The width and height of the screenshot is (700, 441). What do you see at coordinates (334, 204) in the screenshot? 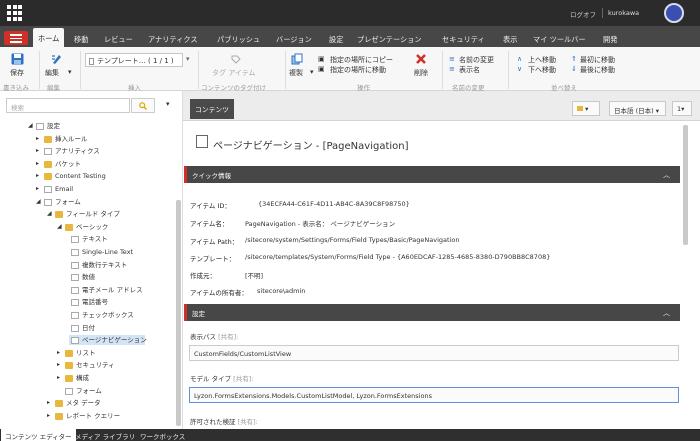
I see `item-id-value: {34ECFA44-C61F-4D11-AB4C-8A39C8F98750}` at bounding box center [334, 204].